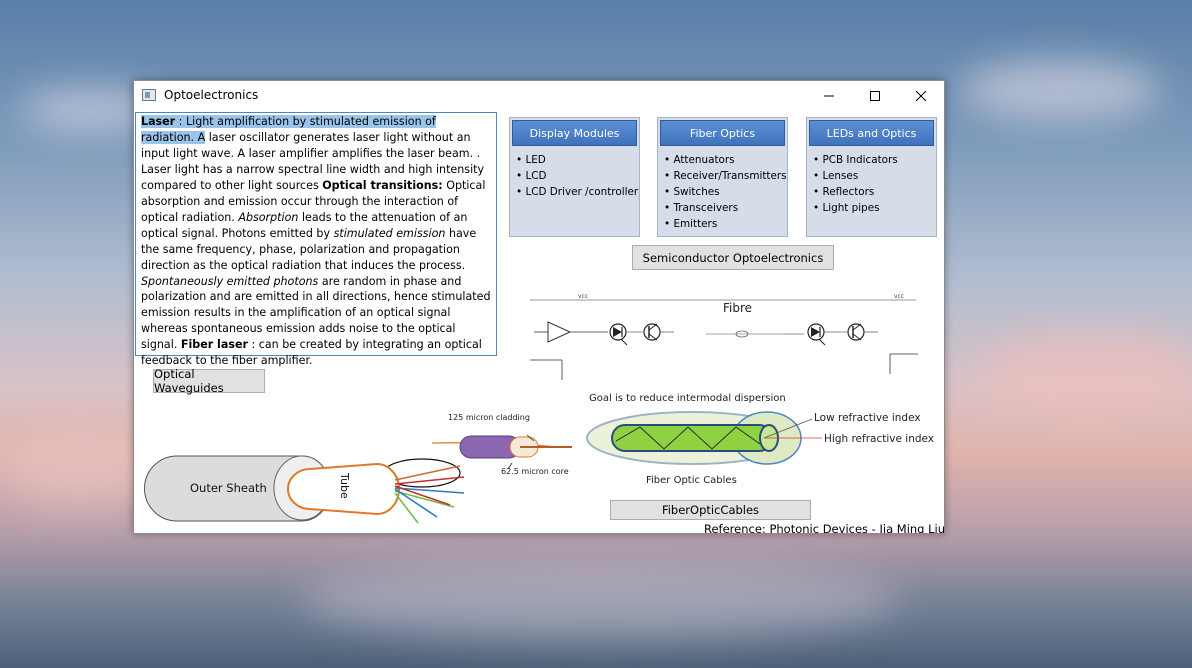  Describe the element at coordinates (574, 133) in the screenshot. I see `display-modules-header: Display Modules` at that location.